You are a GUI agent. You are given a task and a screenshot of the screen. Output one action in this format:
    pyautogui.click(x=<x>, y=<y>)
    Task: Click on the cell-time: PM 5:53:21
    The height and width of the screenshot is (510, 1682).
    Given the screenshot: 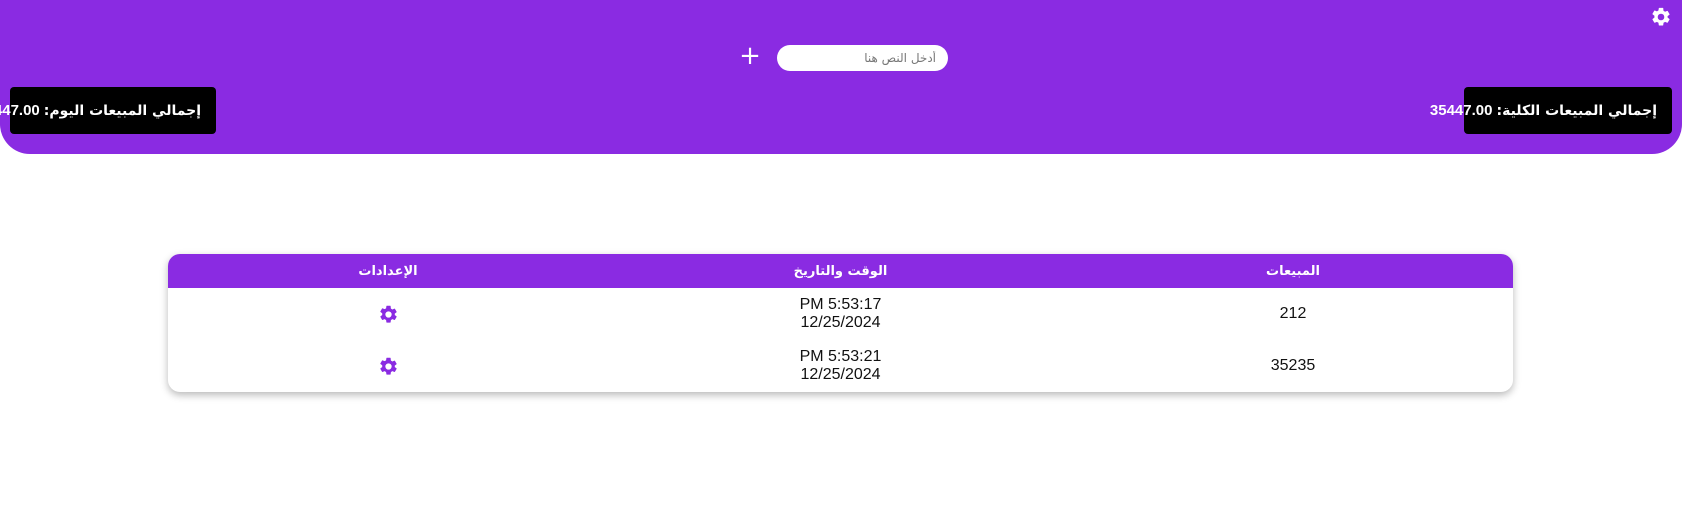 What is the action you would take?
    pyautogui.click(x=840, y=356)
    